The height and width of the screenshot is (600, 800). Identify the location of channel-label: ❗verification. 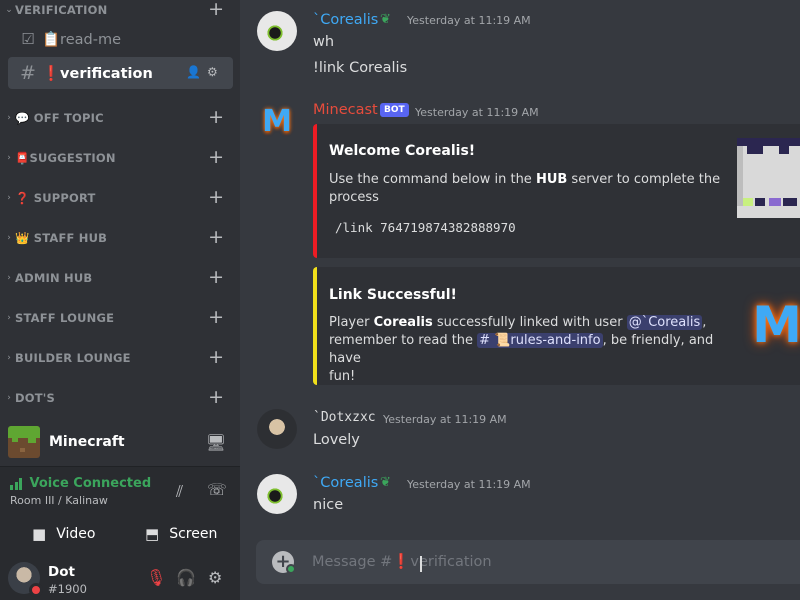
(97, 73).